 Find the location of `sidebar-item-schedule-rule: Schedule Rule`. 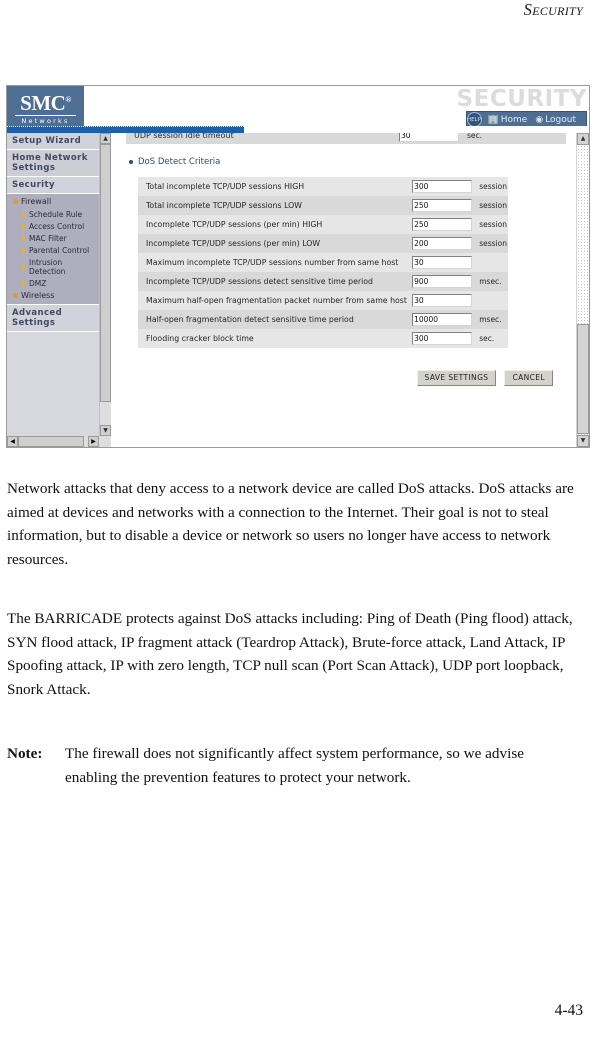

sidebar-item-schedule-rule: Schedule Rule is located at coordinates (53, 214).